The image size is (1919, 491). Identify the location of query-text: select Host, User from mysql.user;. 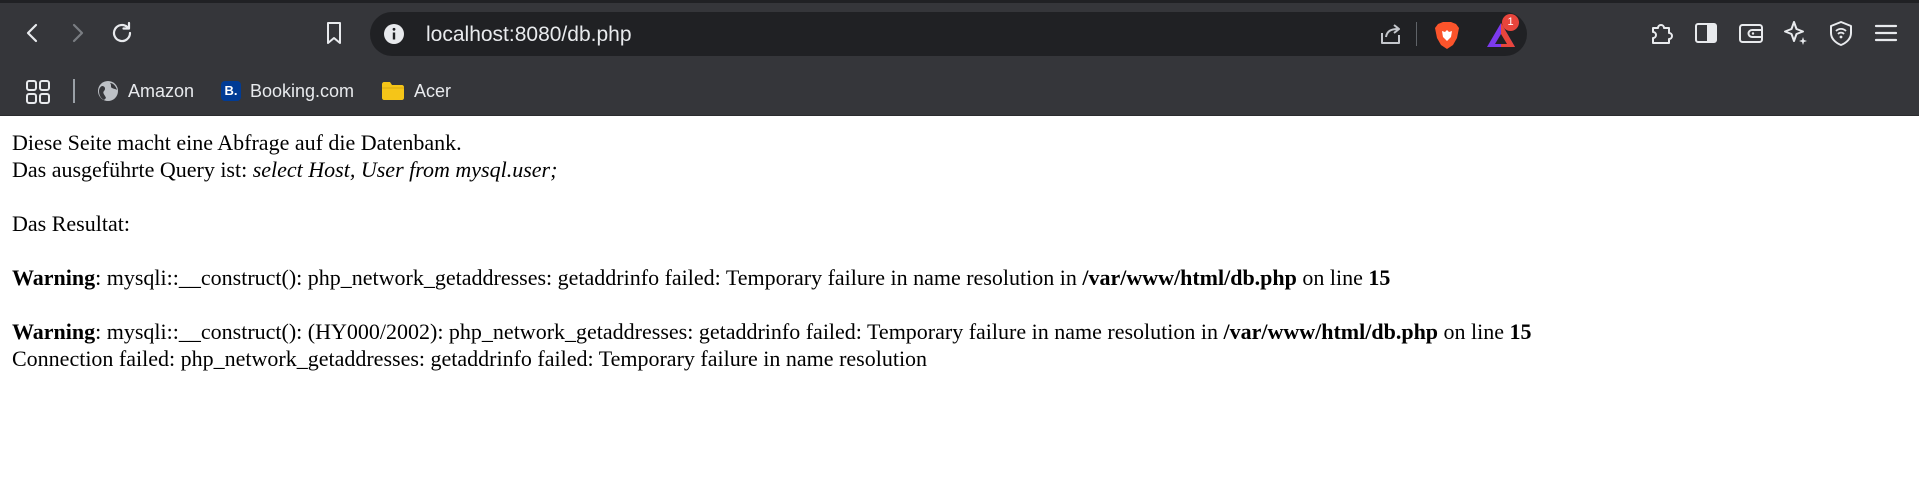
(405, 169).